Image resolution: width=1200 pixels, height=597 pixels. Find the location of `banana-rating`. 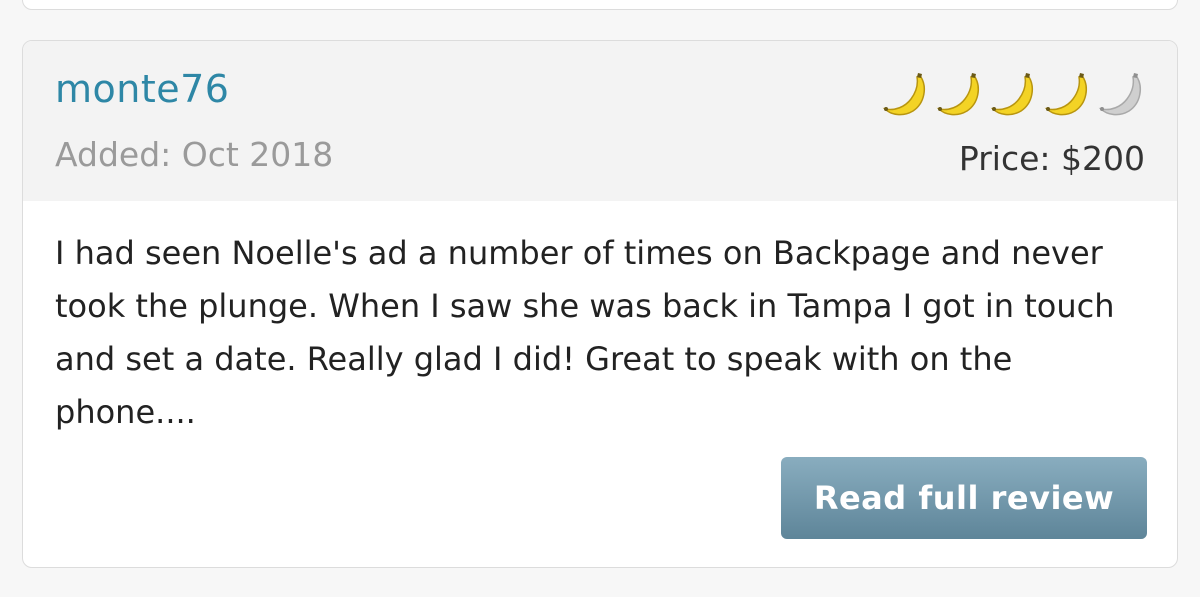

banana-rating is located at coordinates (1014, 94).